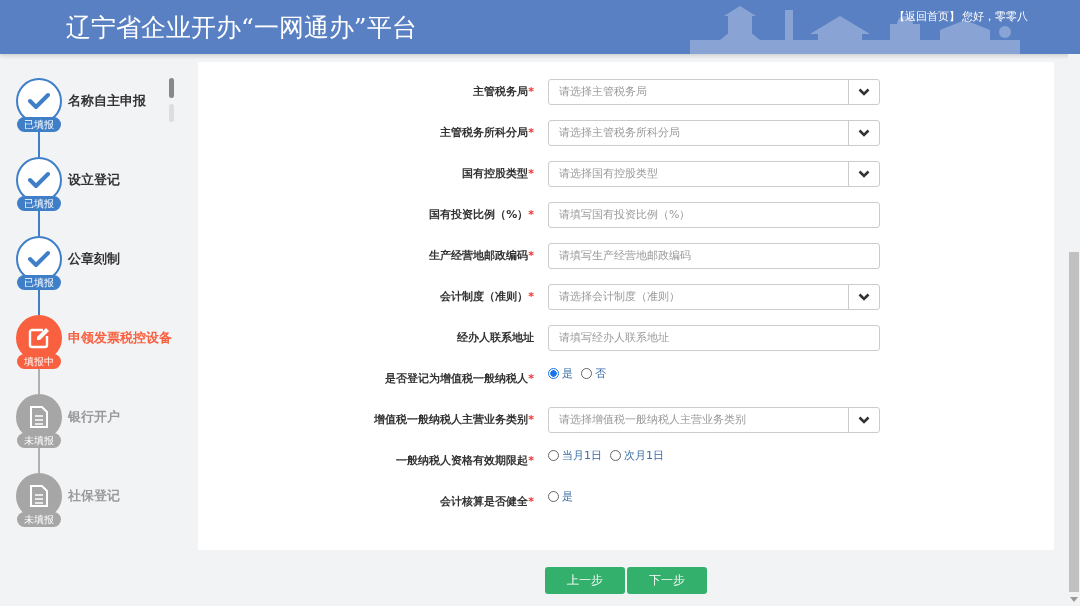  I want to click on step-label: 申领发票税控设备, so click(120, 338).